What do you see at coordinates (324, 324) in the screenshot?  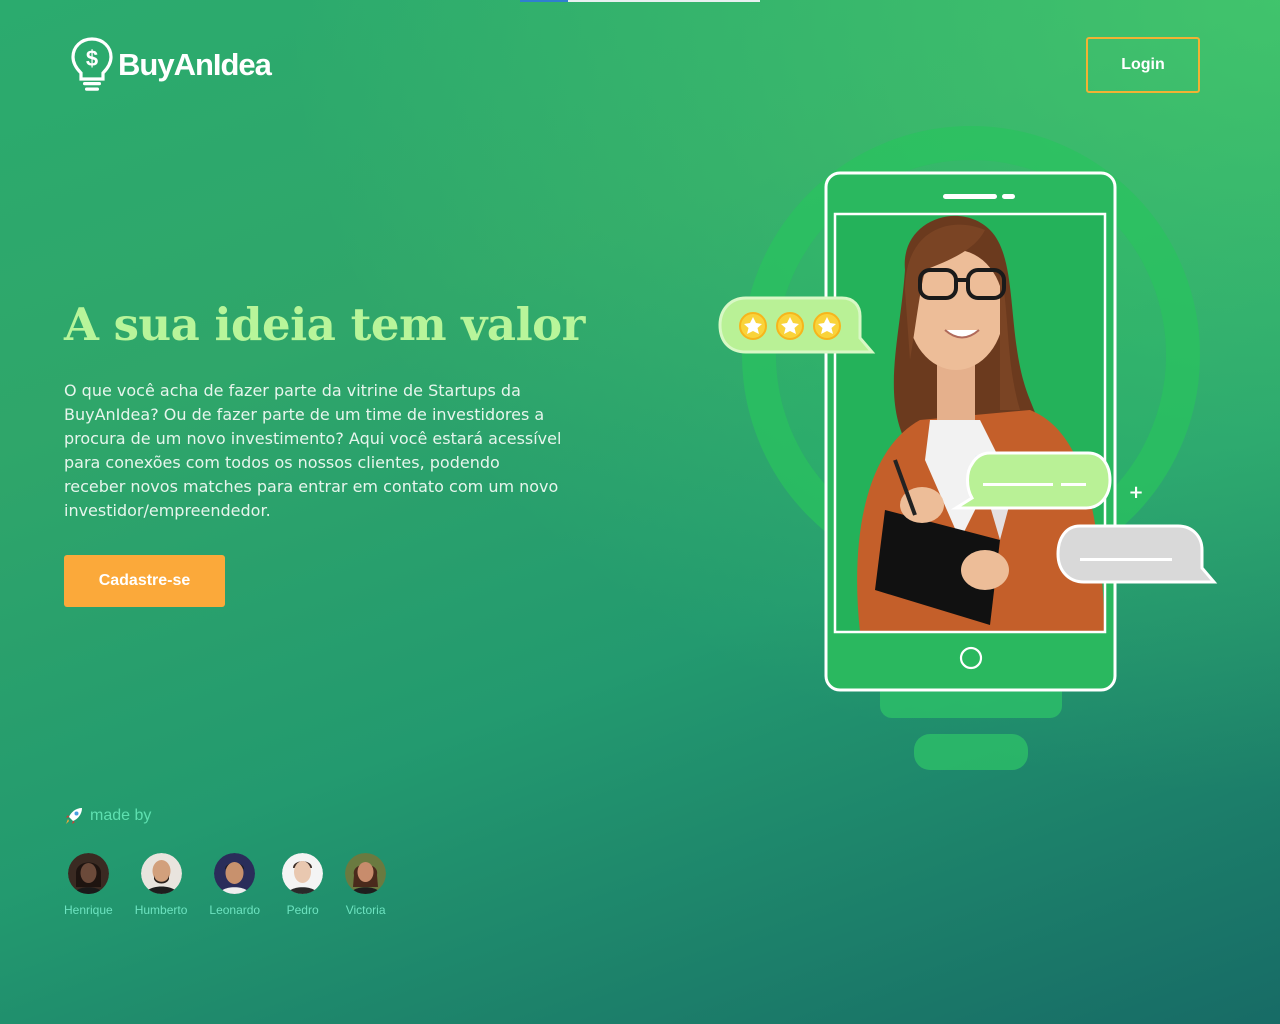 I see `hero-title: A sua ideia tem valor` at bounding box center [324, 324].